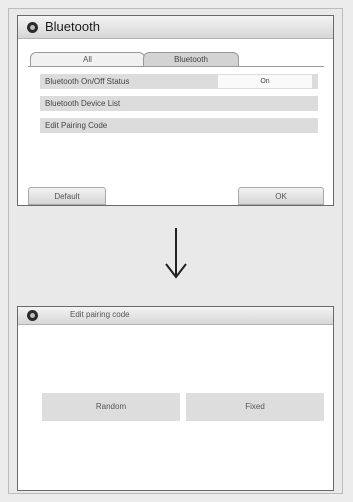 This screenshot has width=353, height=502. What do you see at coordinates (255, 407) in the screenshot?
I see `fixed-button: Fixed` at bounding box center [255, 407].